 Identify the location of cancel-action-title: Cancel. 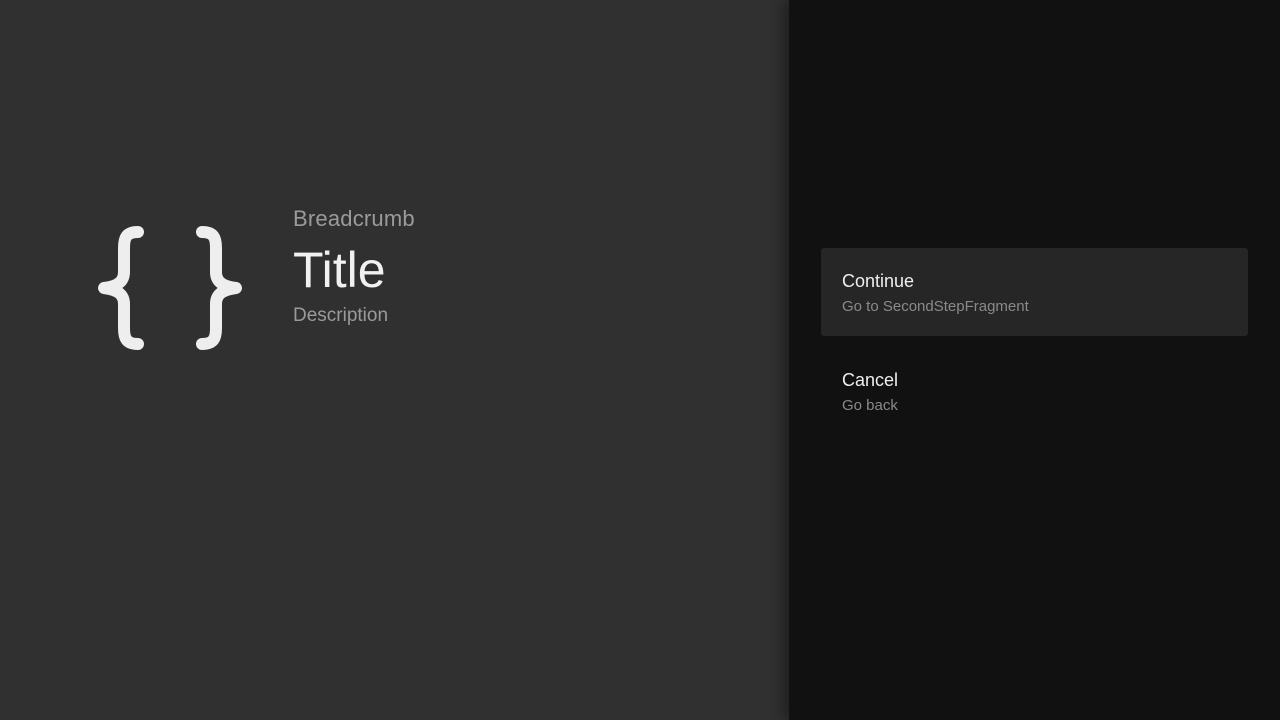
(870, 380).